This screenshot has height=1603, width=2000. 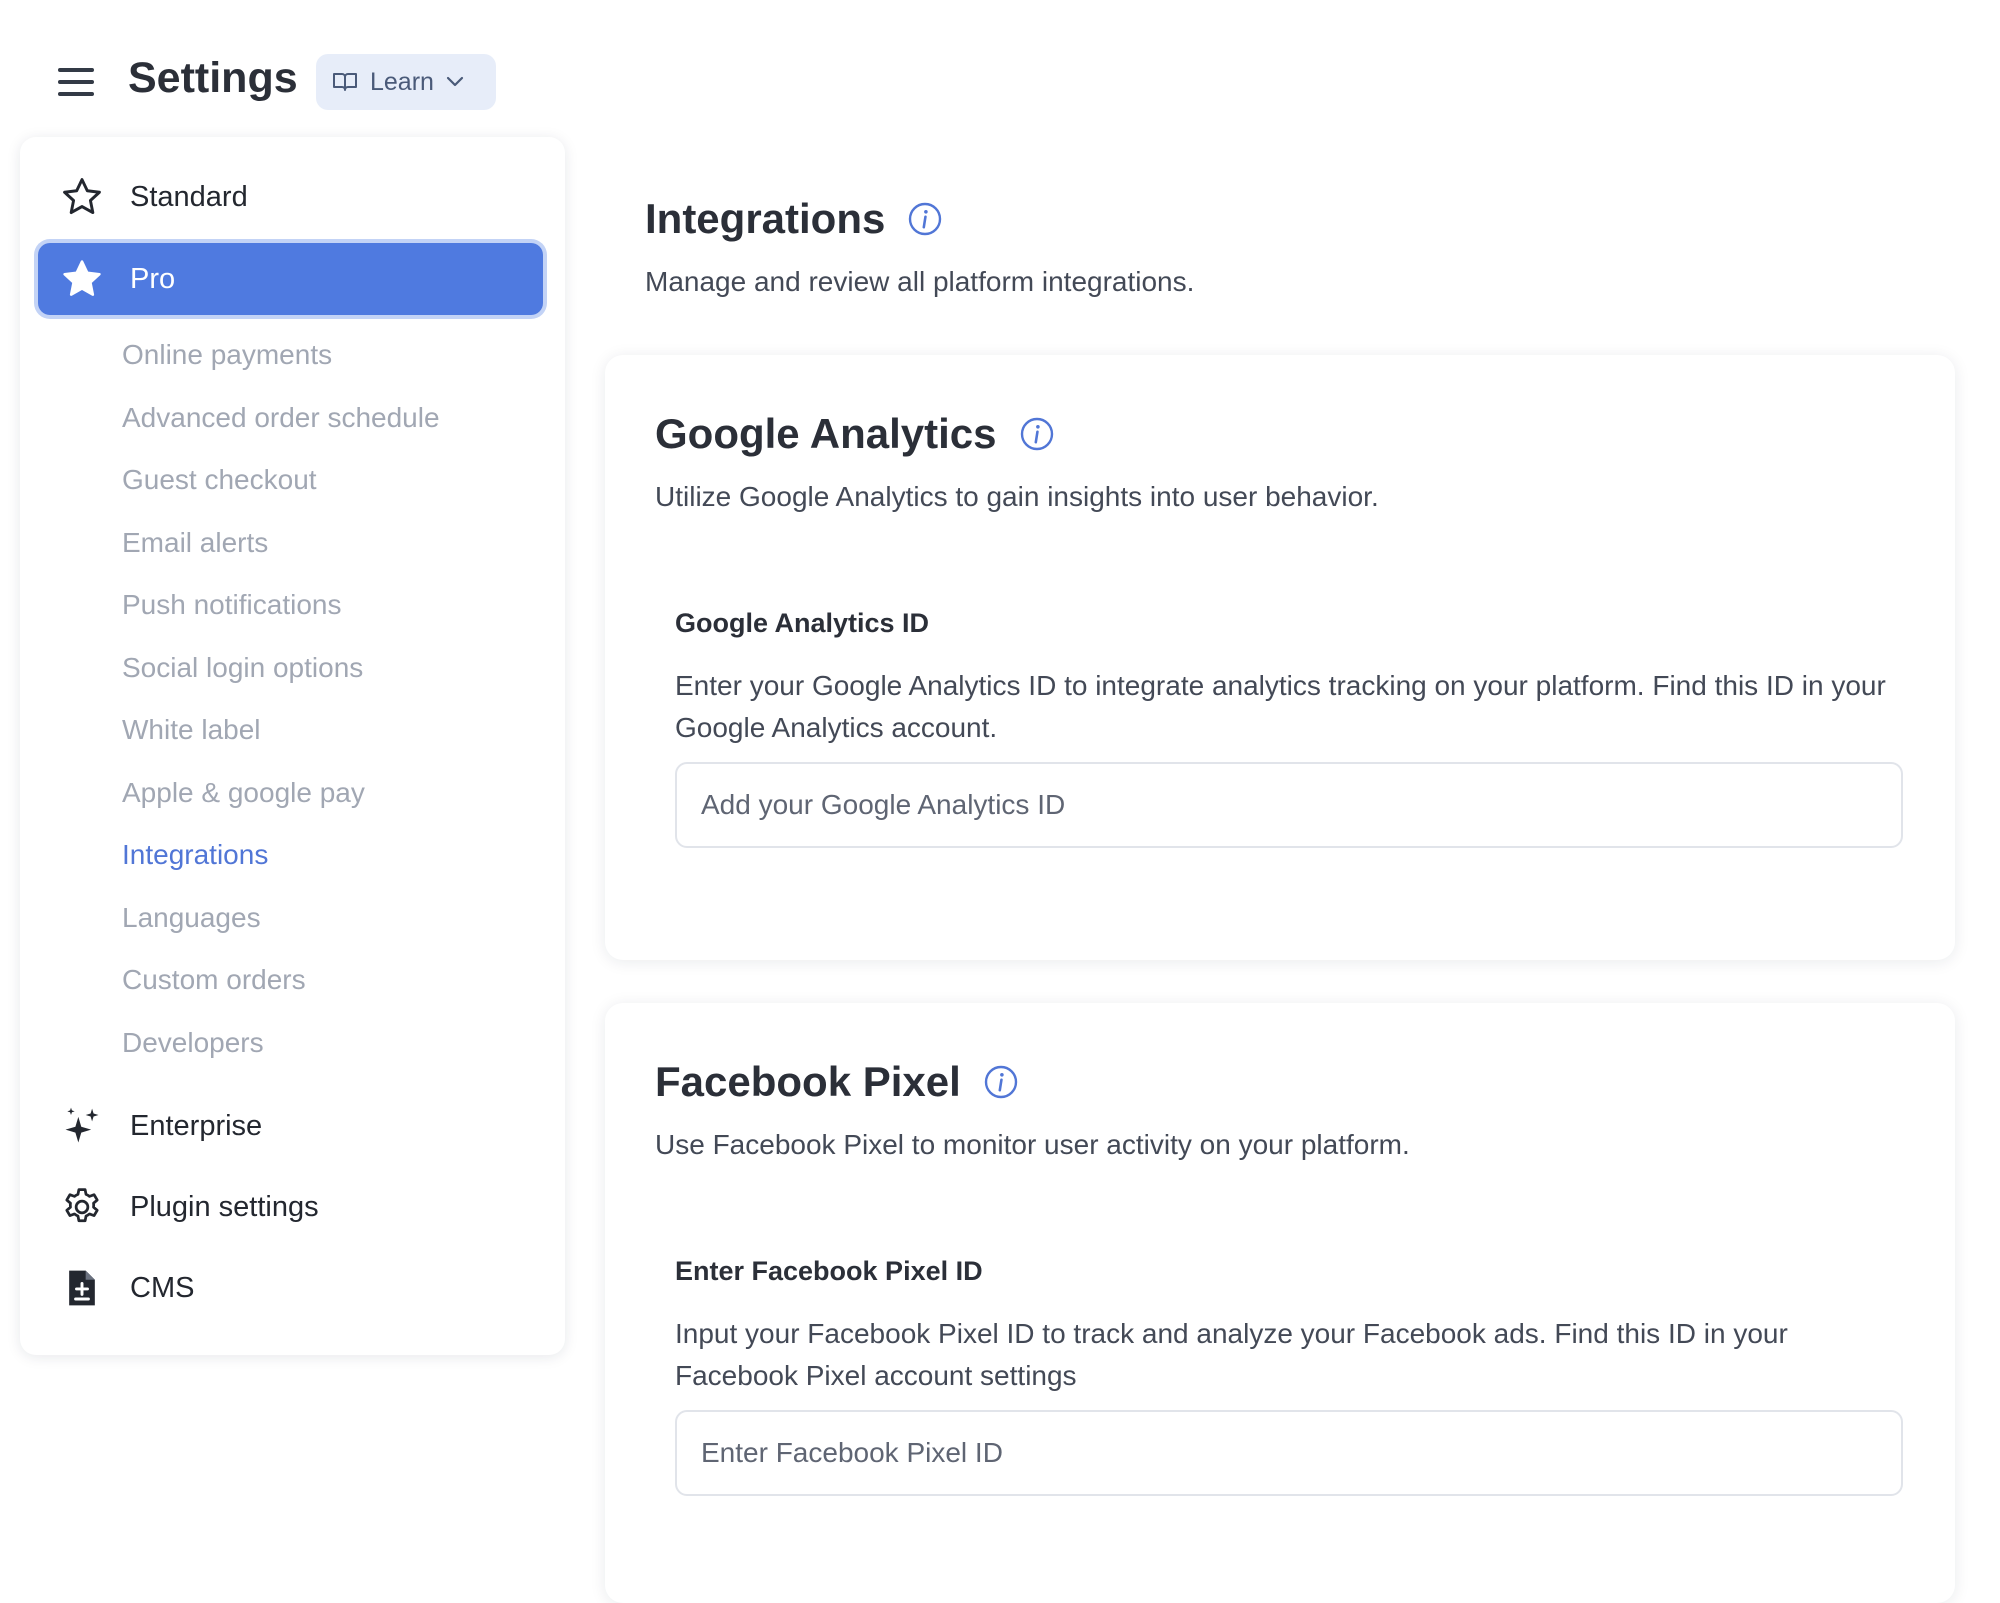 I want to click on page-title: Settings, so click(x=213, y=78).